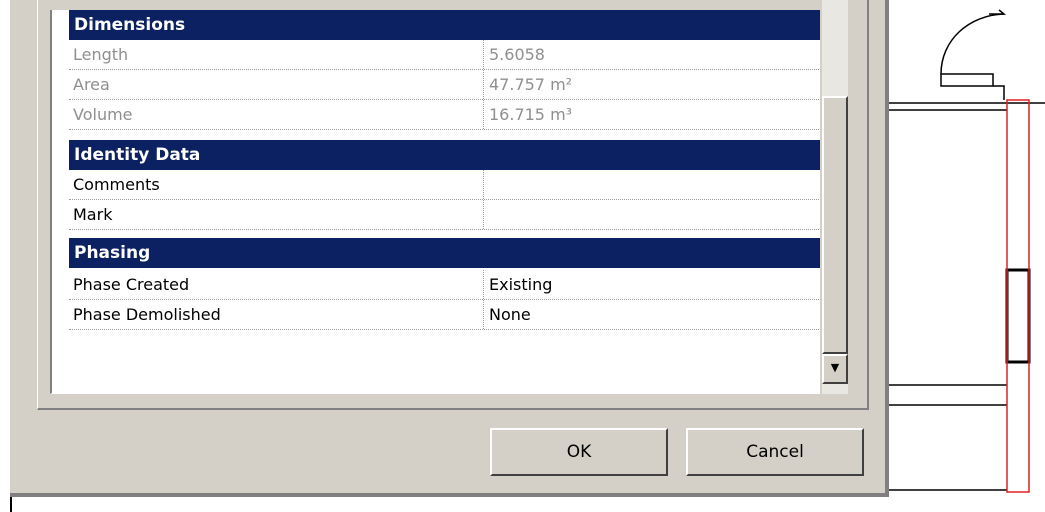  What do you see at coordinates (531, 114) in the screenshot?
I see `param-value: 16.715 m³` at bounding box center [531, 114].